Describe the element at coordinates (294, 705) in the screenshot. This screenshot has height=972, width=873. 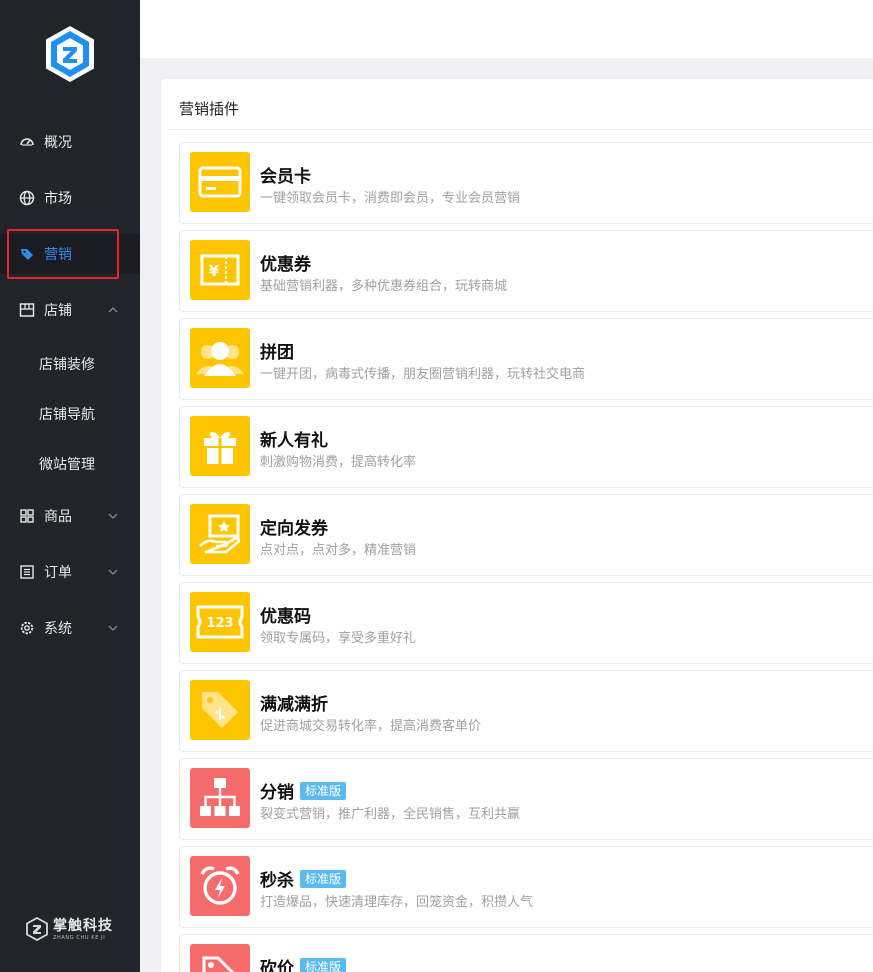
I see `plugin-name: 满减满折` at that location.